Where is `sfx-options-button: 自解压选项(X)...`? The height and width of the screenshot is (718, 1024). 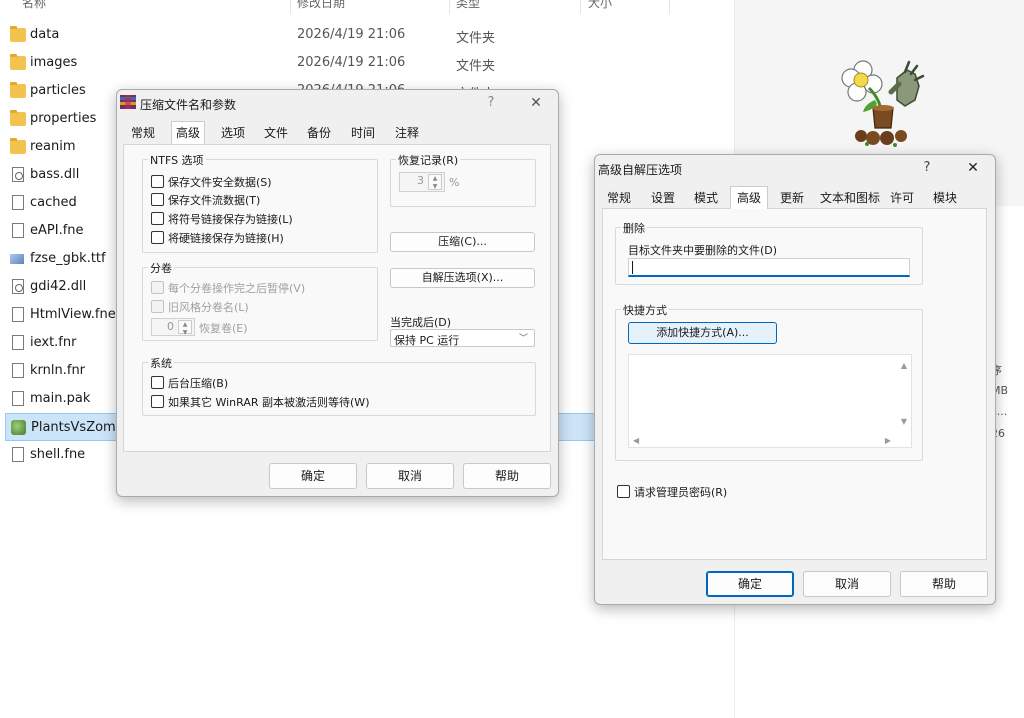
sfx-options-button: 自解压选项(X)... is located at coordinates (462, 278).